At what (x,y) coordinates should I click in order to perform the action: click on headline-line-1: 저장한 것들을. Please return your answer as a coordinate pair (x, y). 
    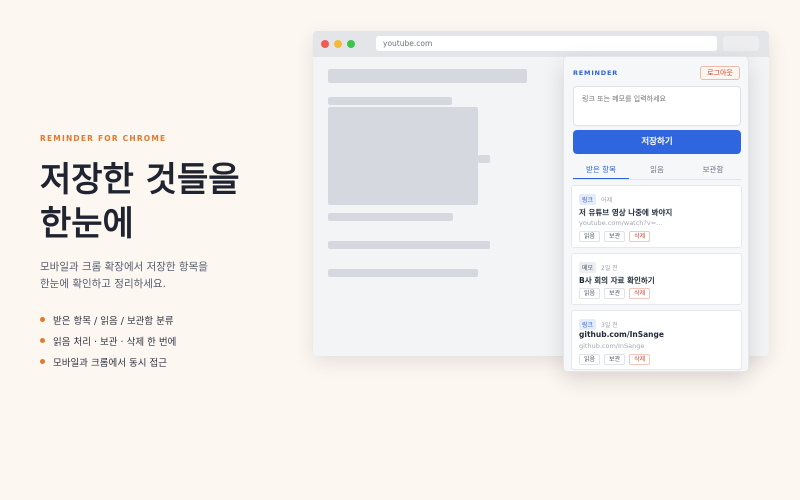
    Looking at the image, I should click on (140, 180).